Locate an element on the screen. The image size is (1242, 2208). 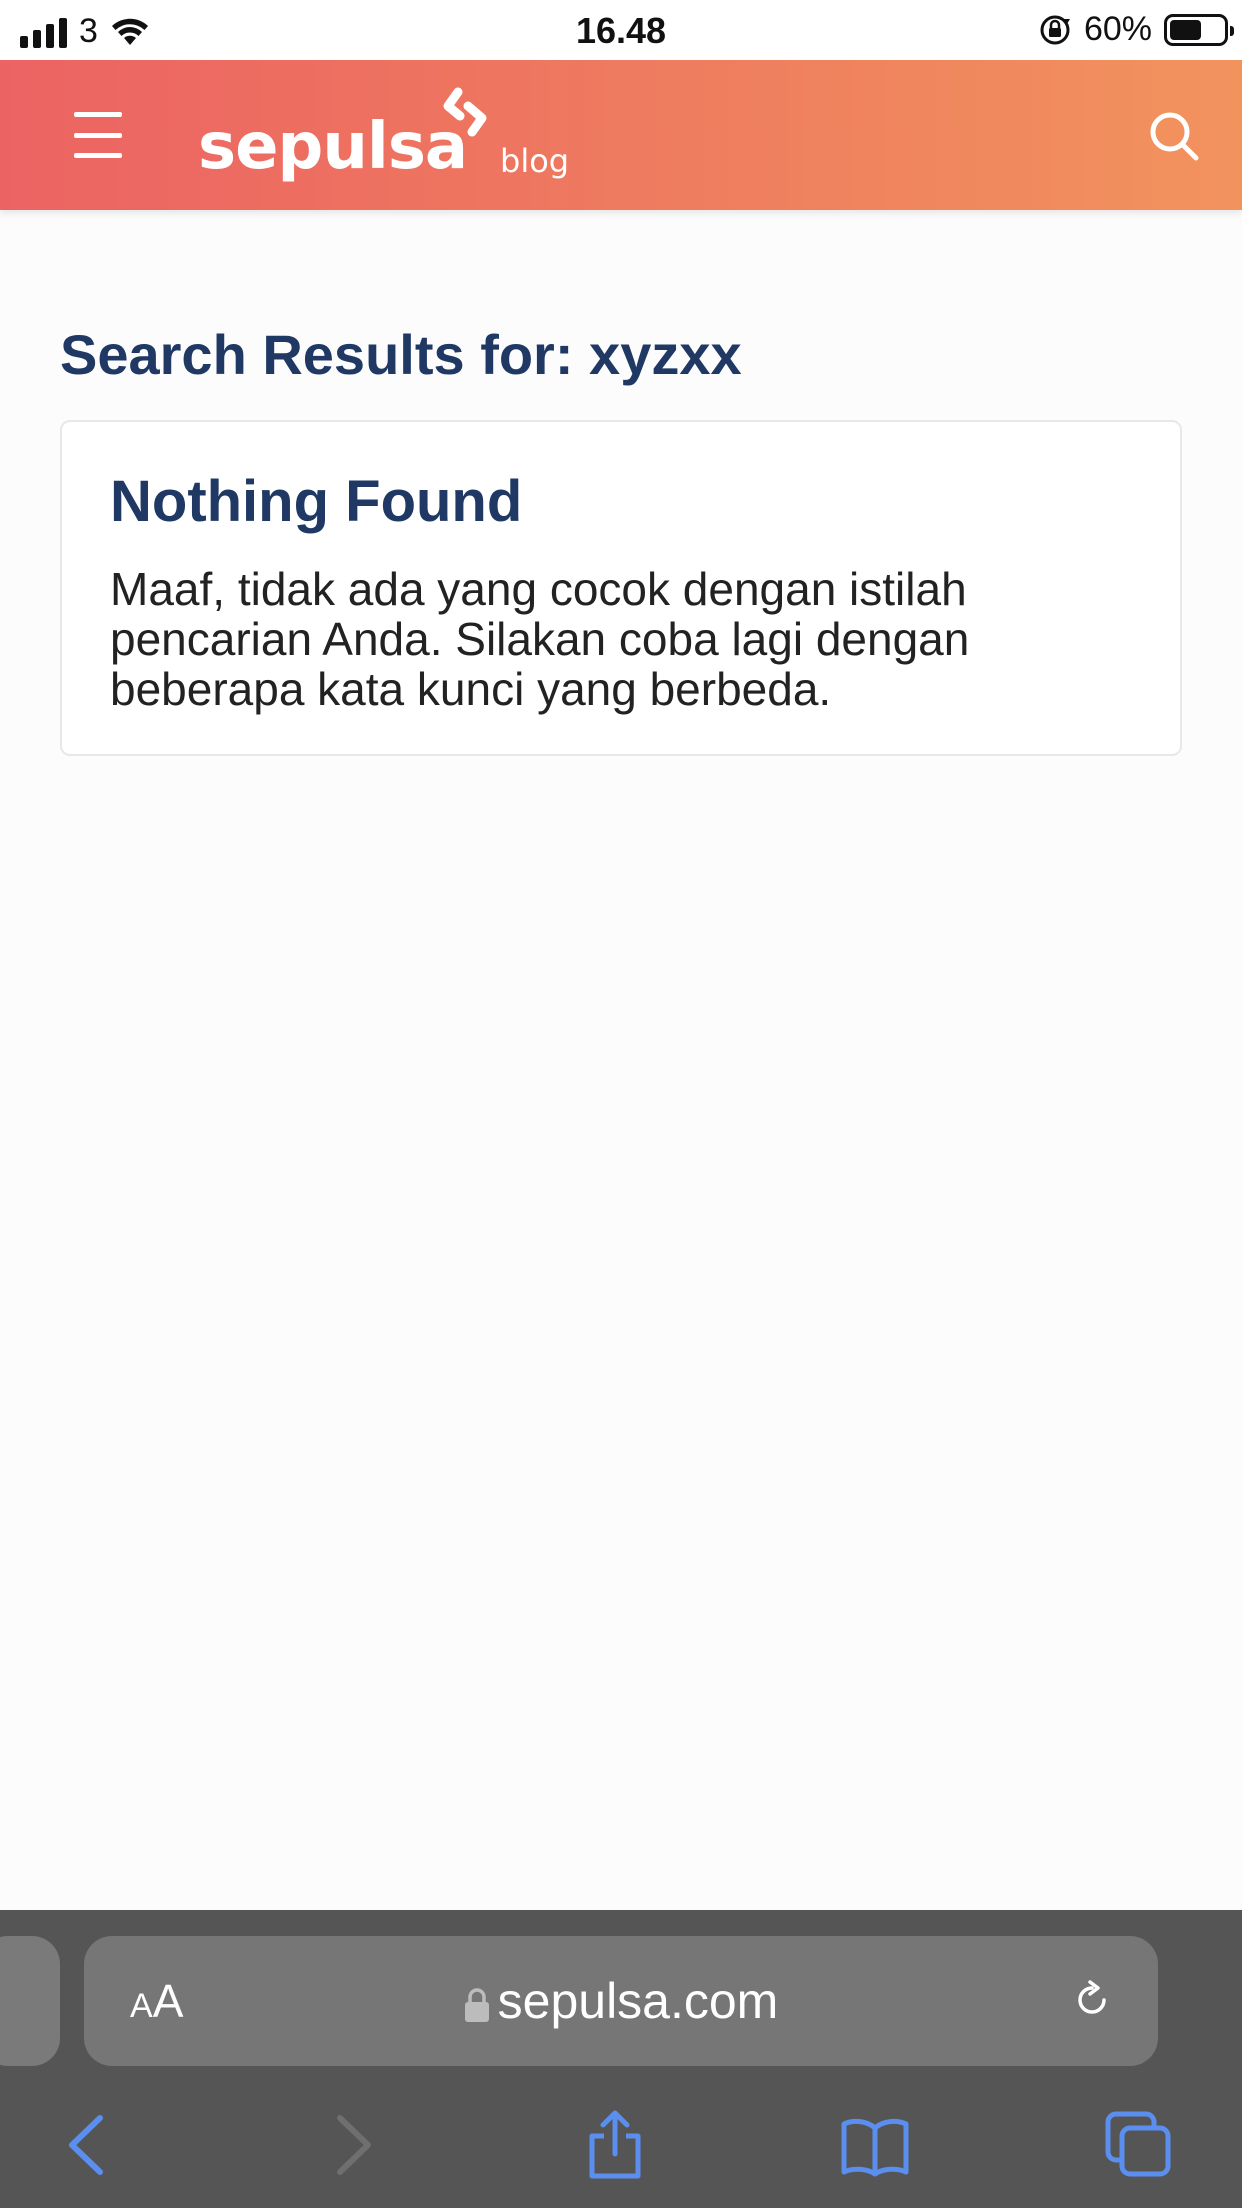
reload-icon is located at coordinates (1092, 2000).